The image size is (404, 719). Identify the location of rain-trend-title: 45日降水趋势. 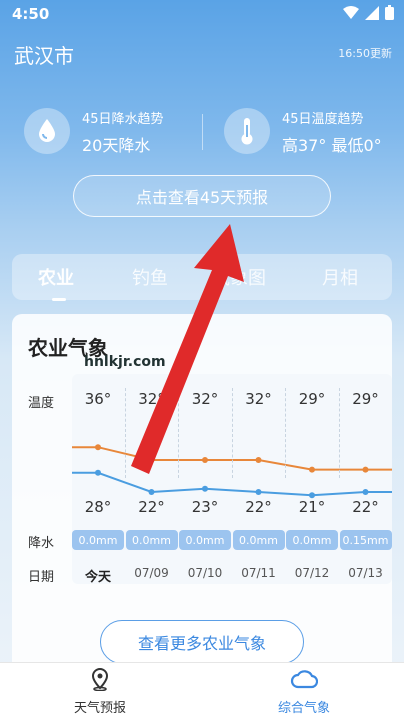
(123, 119).